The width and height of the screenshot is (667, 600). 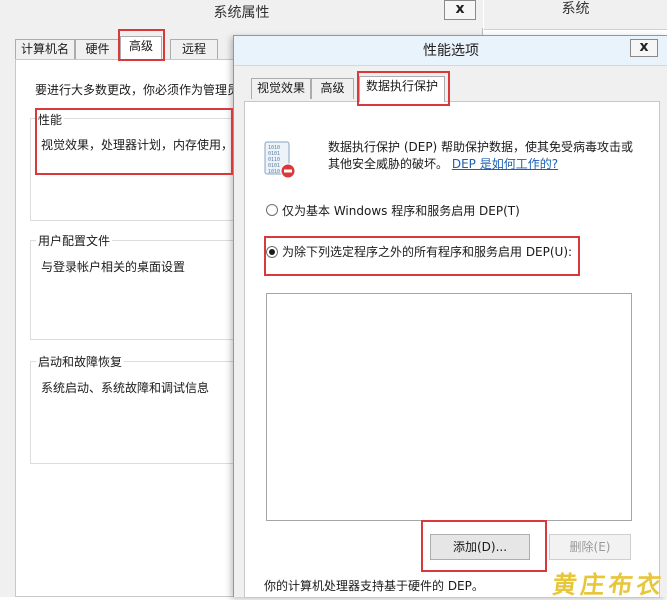 I want to click on radio-essential-only, so click(x=272, y=210).